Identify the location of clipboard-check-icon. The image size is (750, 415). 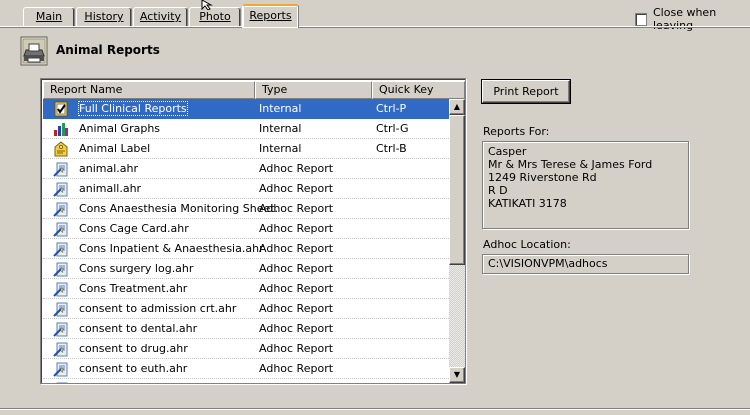
(61, 109).